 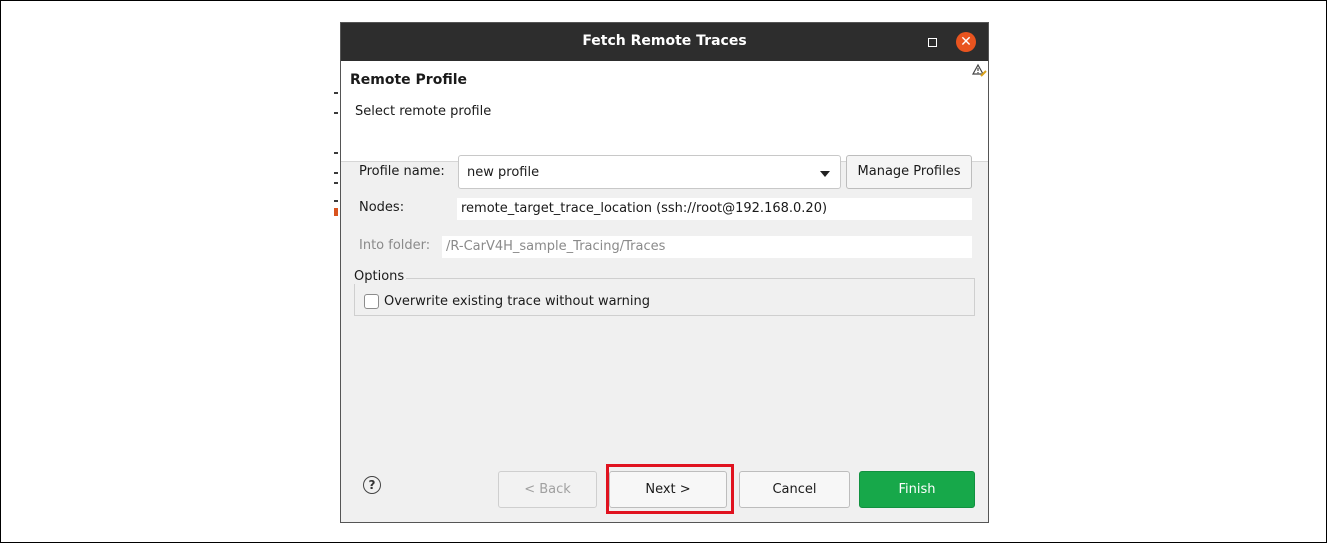 I want to click on profile-name-combo: new profile, so click(x=649, y=172).